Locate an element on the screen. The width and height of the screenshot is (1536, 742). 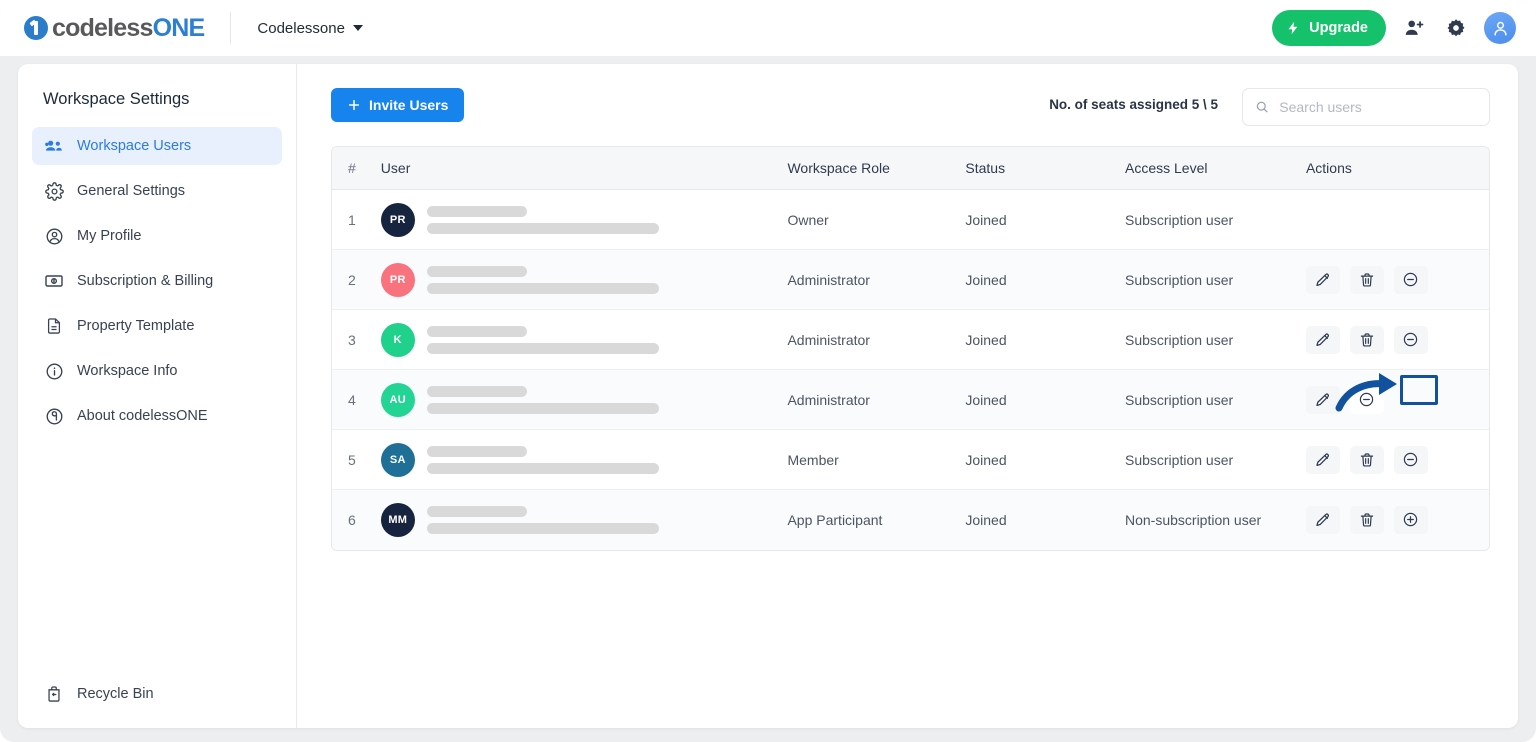
app-logo: codelessONE is located at coordinates (114, 28).